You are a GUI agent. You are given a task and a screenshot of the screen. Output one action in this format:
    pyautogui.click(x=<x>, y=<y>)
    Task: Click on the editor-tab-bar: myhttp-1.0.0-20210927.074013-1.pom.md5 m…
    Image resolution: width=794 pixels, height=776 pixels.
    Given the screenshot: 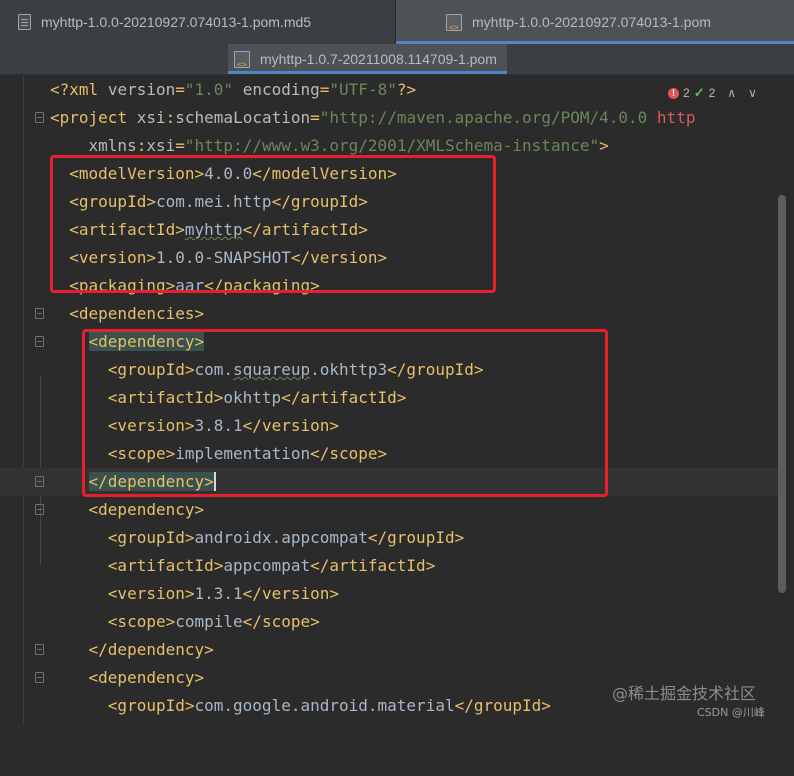 What is the action you would take?
    pyautogui.click(x=397, y=22)
    